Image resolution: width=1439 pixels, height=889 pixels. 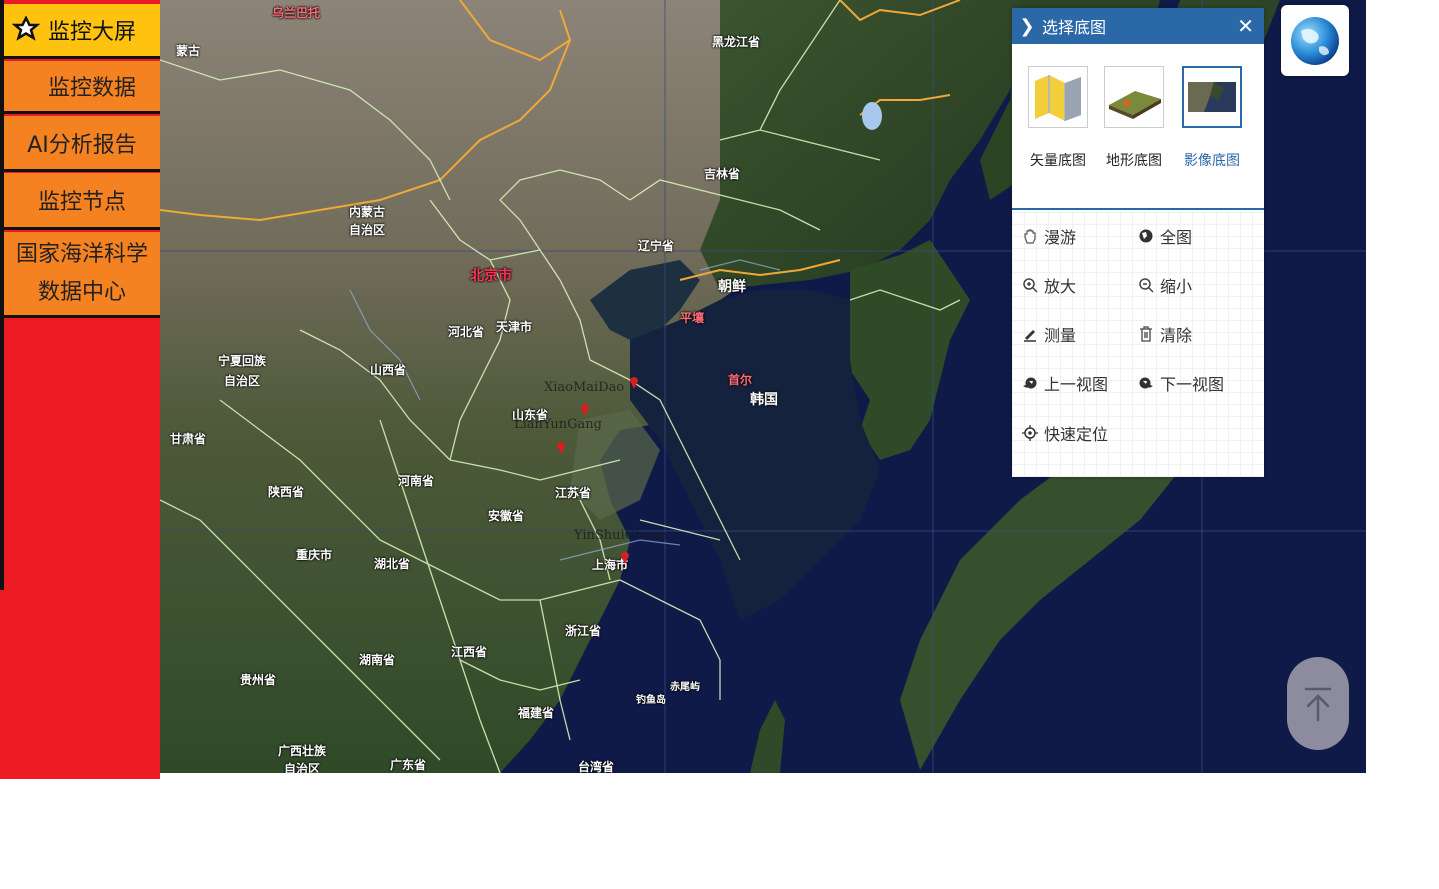 I want to click on basemap-options: 矢量底图 地形底图 影像底图, so click(x=1138, y=127).